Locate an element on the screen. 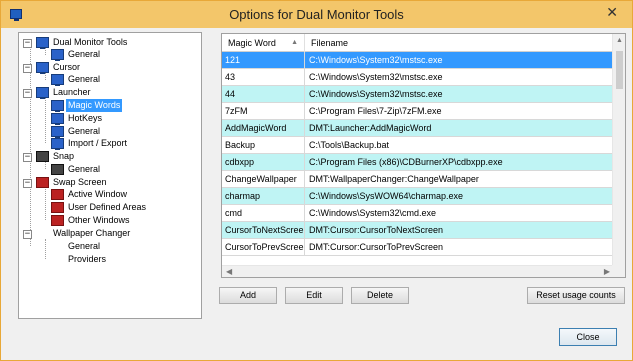  tree-node-label: Other Windows is located at coordinates (99, 220).